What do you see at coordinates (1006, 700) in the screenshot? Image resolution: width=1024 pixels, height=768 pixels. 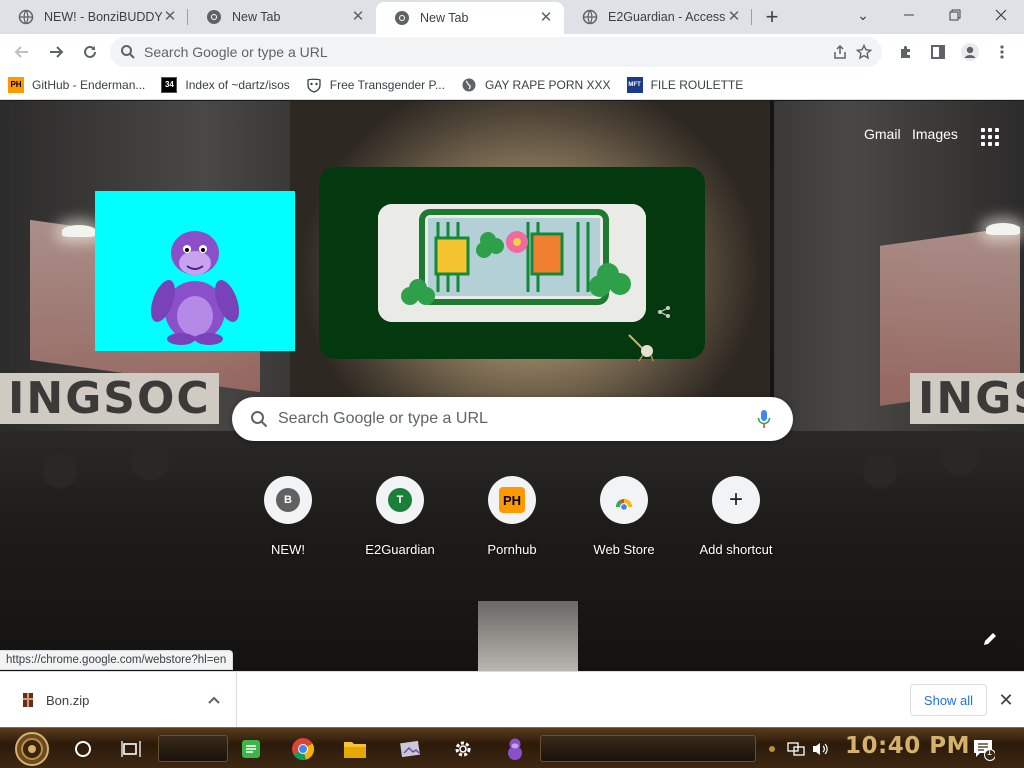 I see `close-shelf-icon: ✕` at bounding box center [1006, 700].